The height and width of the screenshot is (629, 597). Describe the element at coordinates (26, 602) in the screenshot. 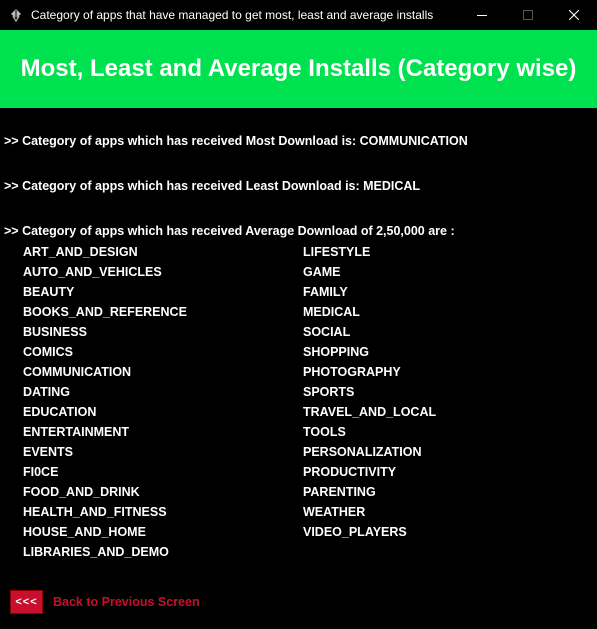

I see `back-button: <<<` at that location.